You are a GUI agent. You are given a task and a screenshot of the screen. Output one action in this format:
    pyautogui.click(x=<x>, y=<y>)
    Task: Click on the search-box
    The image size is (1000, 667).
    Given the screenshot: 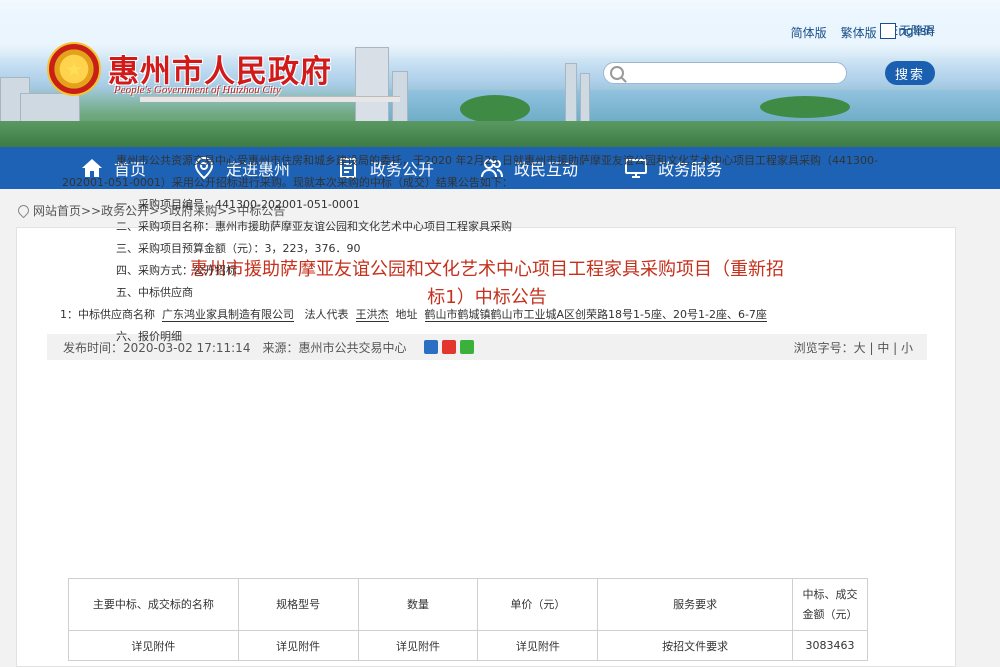 What is the action you would take?
    pyautogui.click(x=725, y=73)
    